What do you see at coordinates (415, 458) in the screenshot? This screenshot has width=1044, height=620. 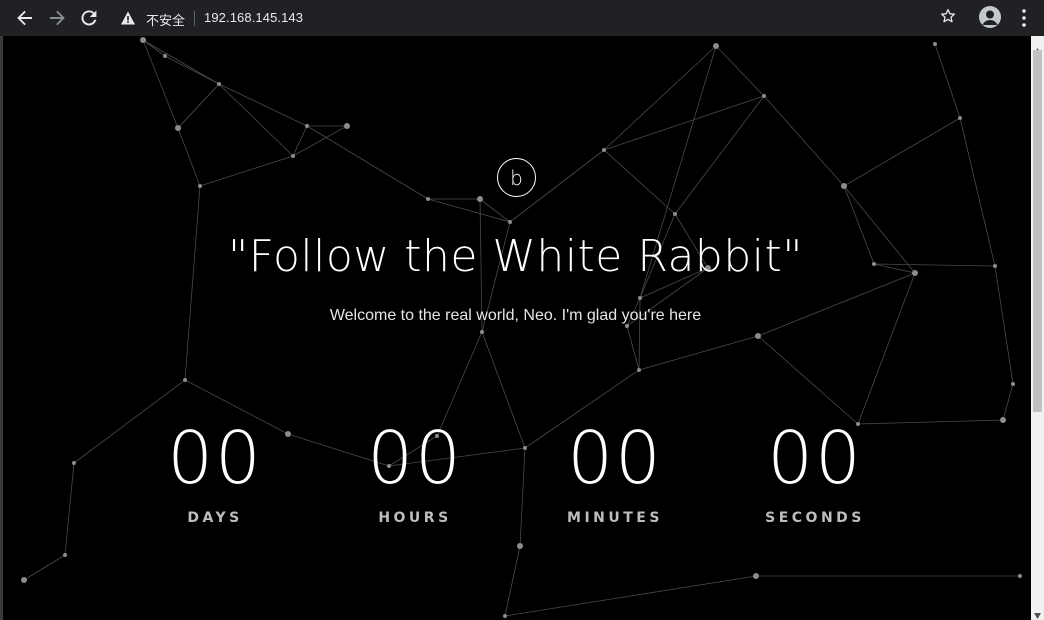 I see `countdown-hours-value: 00` at bounding box center [415, 458].